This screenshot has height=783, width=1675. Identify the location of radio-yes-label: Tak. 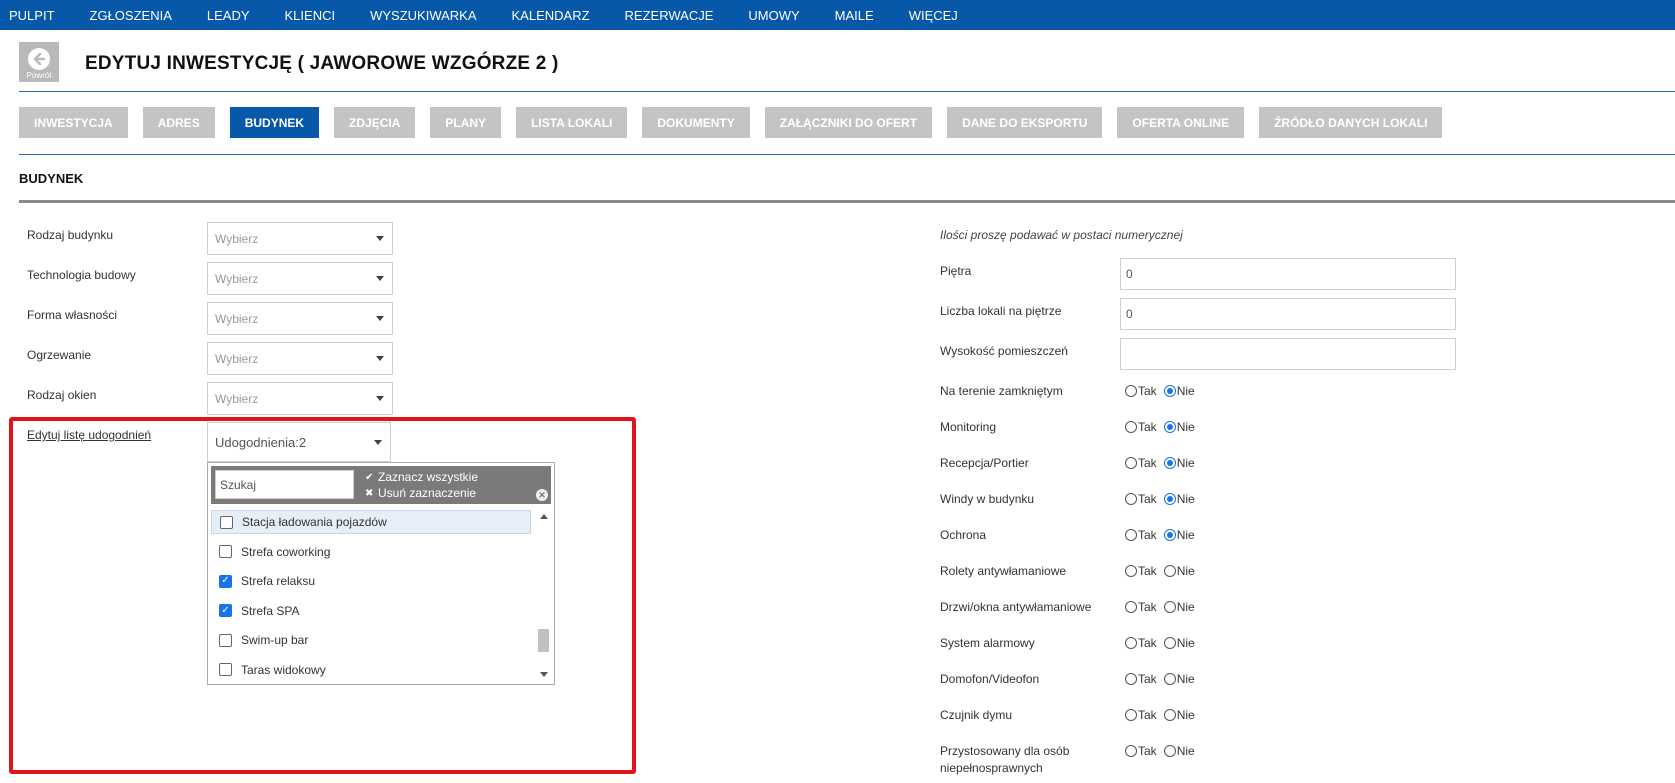
(1147, 679).